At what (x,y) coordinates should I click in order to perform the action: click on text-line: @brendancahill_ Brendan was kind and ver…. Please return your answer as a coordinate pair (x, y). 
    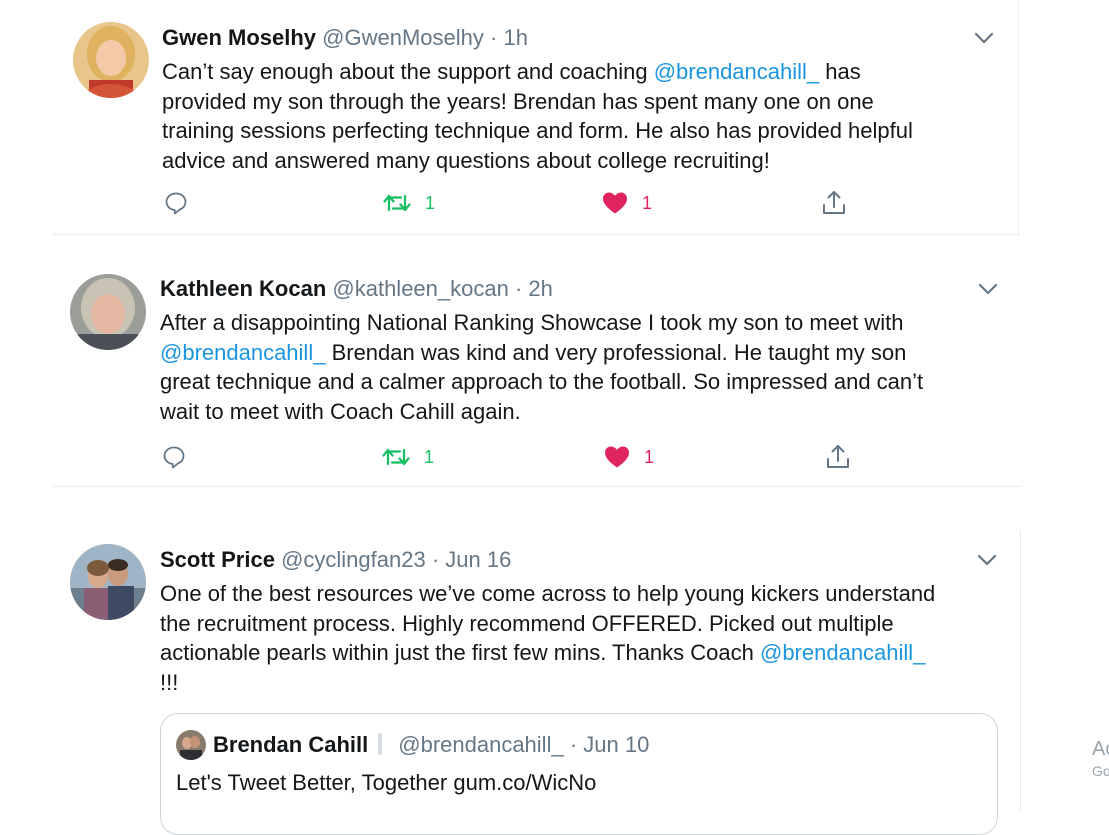
    Looking at the image, I should click on (533, 352).